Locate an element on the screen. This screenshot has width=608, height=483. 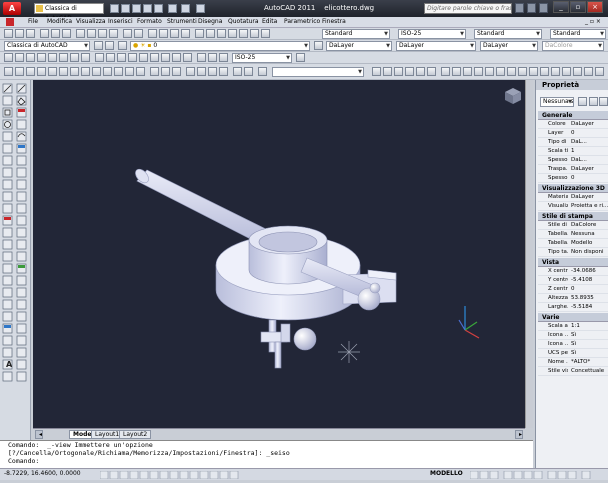
open-icon is located at coordinates (19, 33).